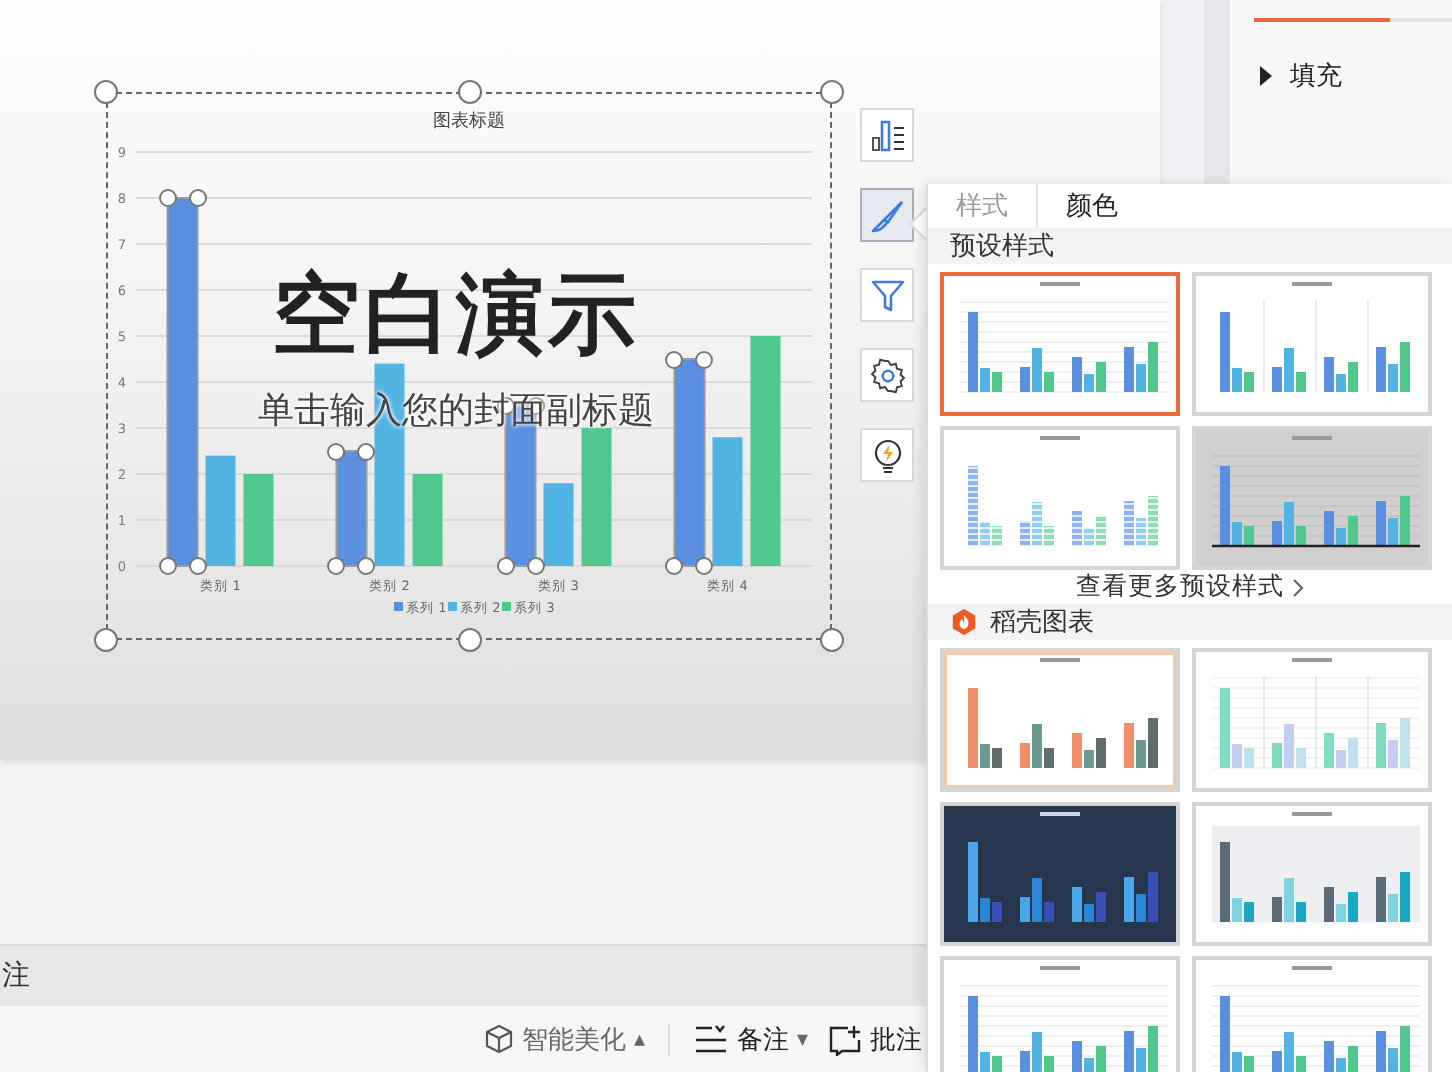 The height and width of the screenshot is (1072, 1452). Describe the element at coordinates (845, 1039) in the screenshot. I see `comment-icon` at that location.